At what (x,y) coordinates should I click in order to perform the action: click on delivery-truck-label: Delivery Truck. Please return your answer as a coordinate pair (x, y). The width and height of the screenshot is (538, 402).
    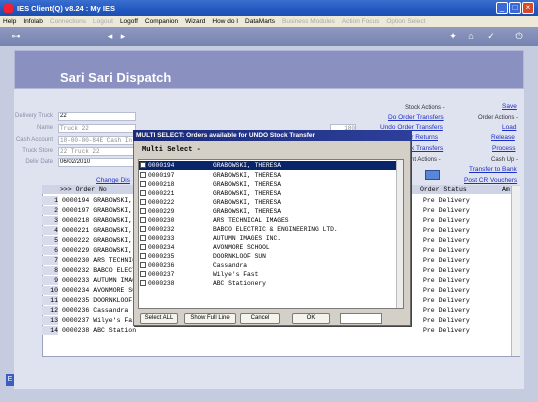
    Looking at the image, I should click on (33, 116).